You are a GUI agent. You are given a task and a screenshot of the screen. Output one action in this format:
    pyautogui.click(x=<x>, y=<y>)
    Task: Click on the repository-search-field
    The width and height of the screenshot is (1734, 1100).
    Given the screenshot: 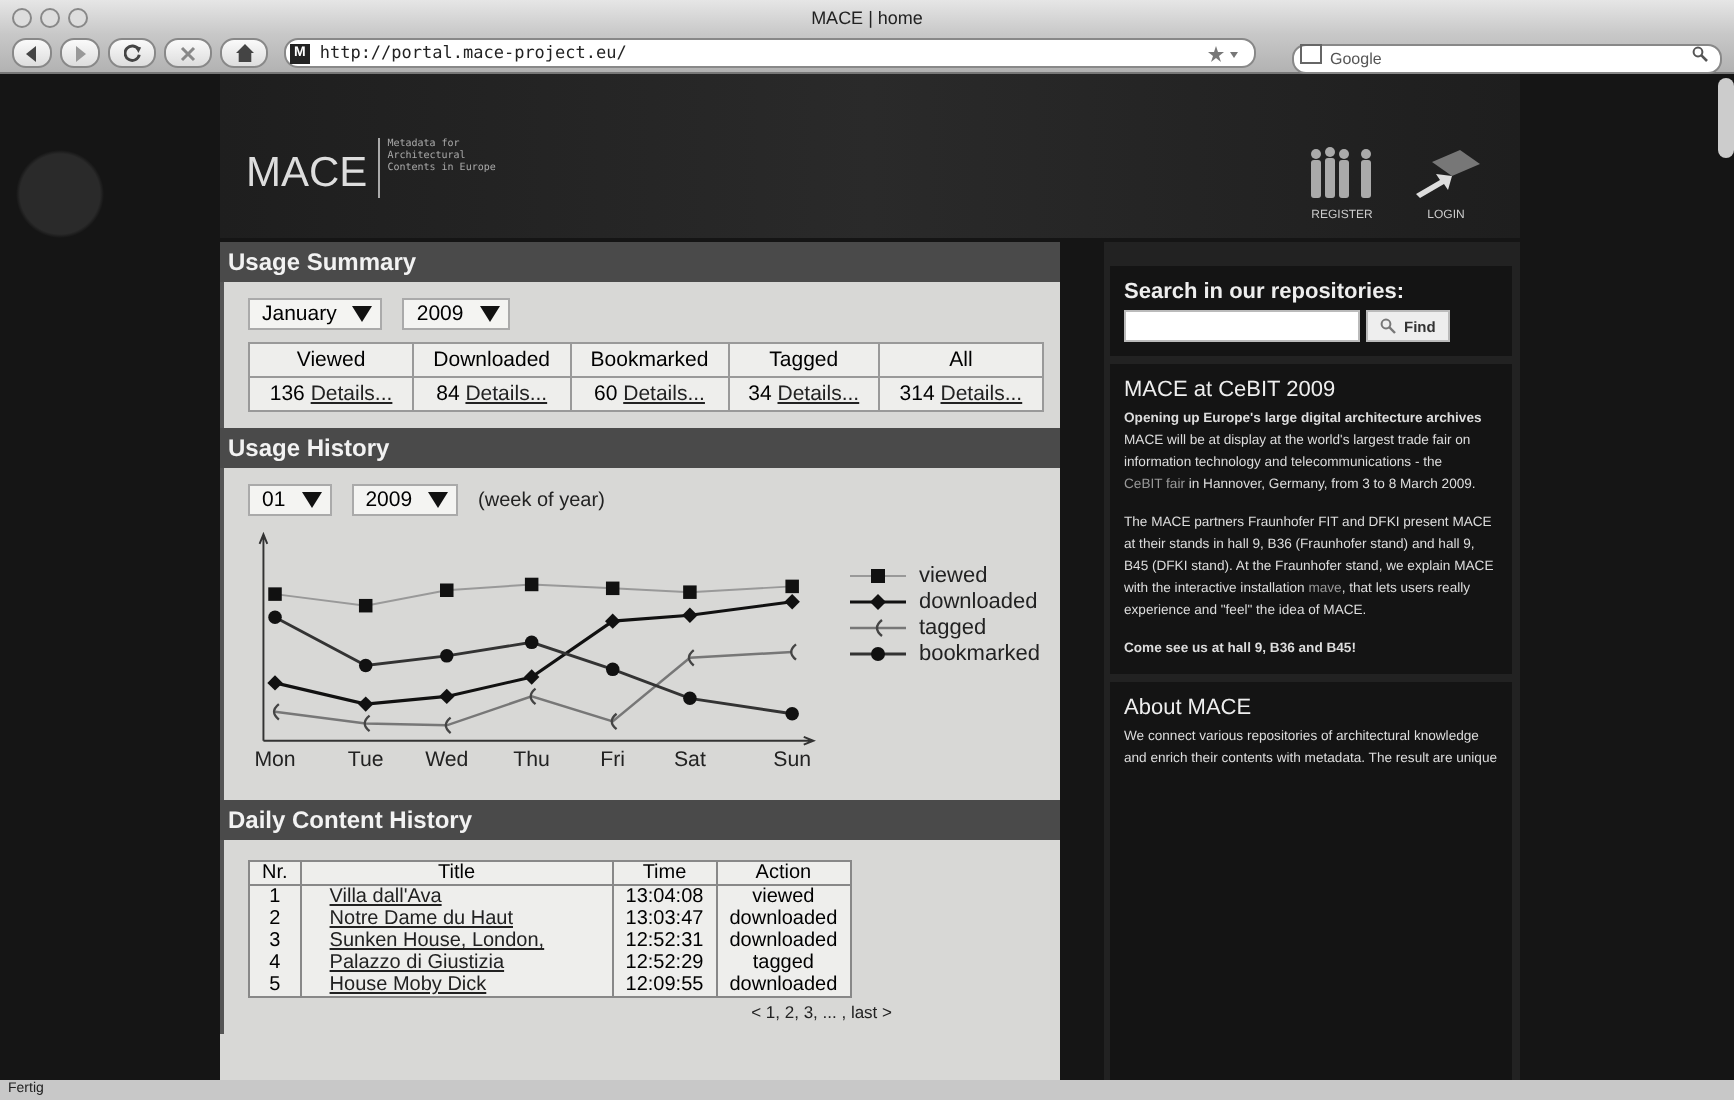 What is the action you would take?
    pyautogui.click(x=1242, y=326)
    